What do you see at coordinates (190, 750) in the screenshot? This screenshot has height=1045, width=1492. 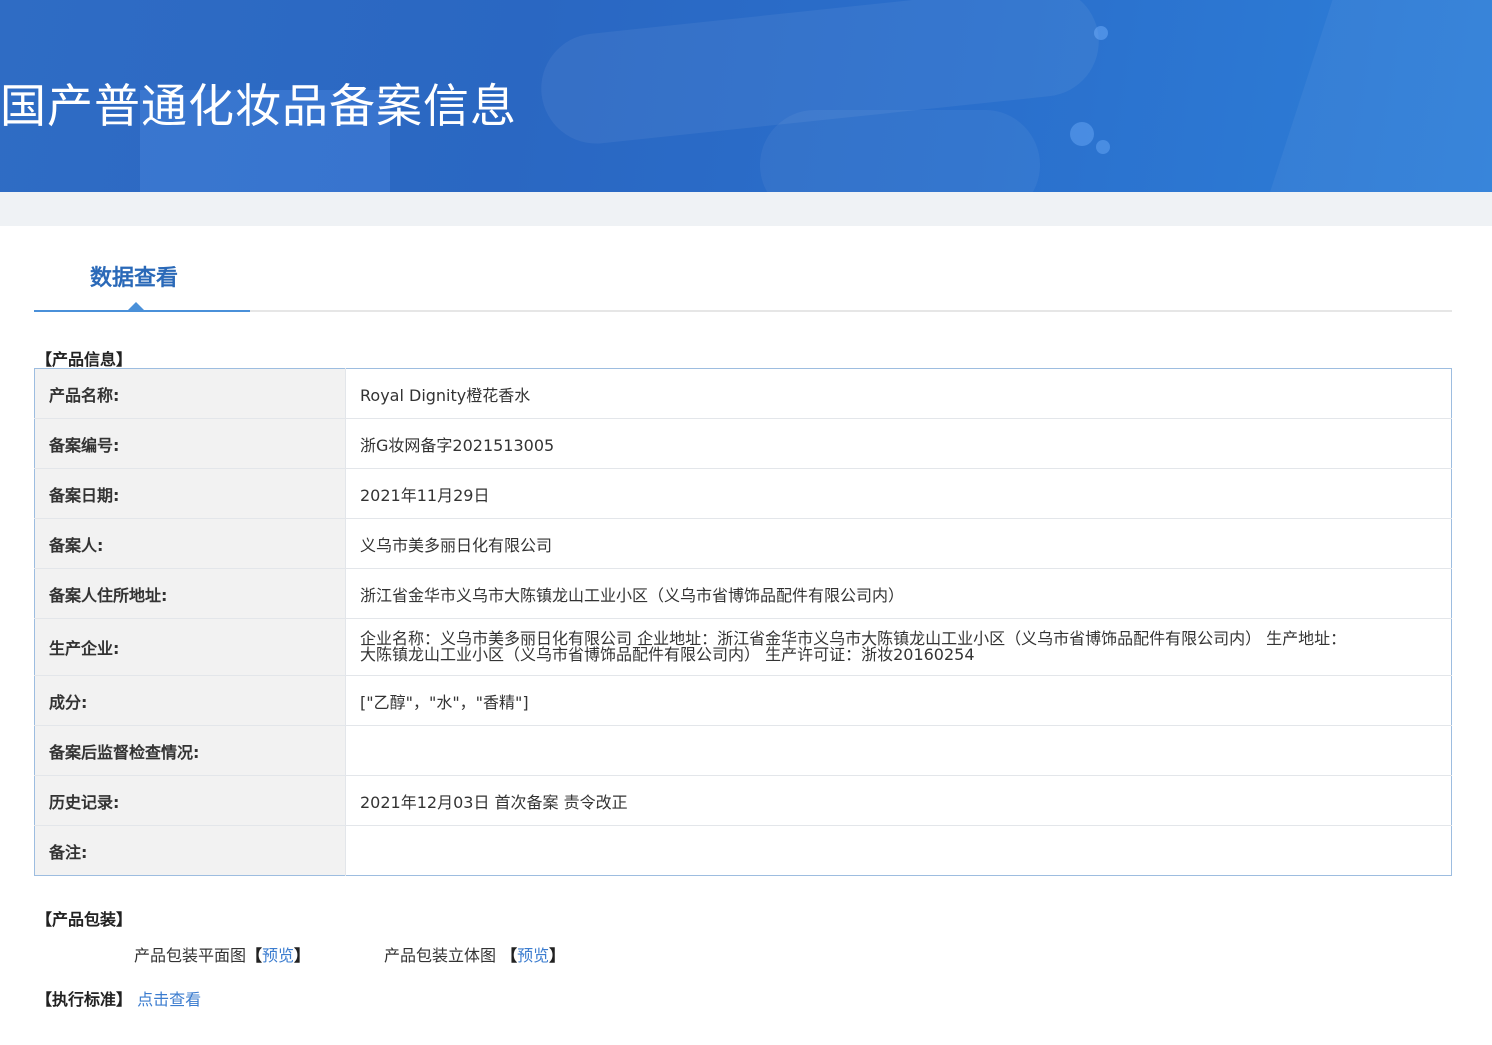 I see `row-label: 备案后监督检查情况:` at bounding box center [190, 750].